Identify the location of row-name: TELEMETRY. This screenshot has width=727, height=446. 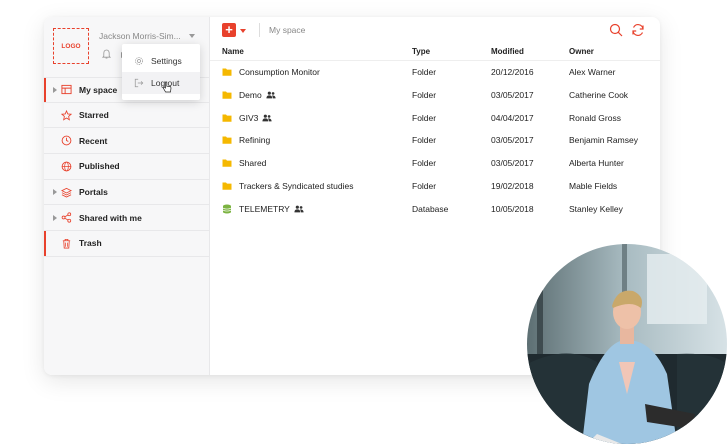
(271, 209).